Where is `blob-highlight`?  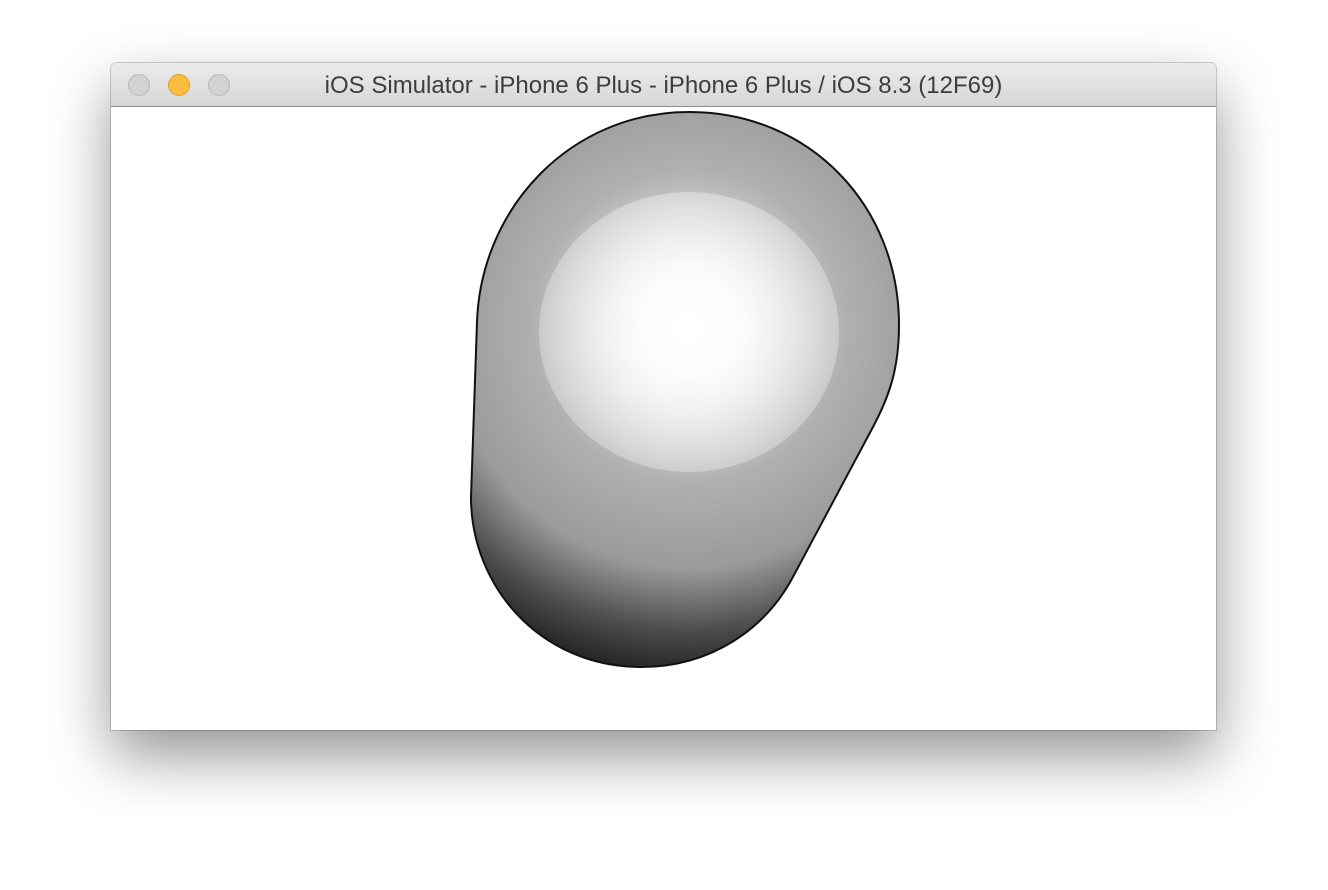 blob-highlight is located at coordinates (689, 332).